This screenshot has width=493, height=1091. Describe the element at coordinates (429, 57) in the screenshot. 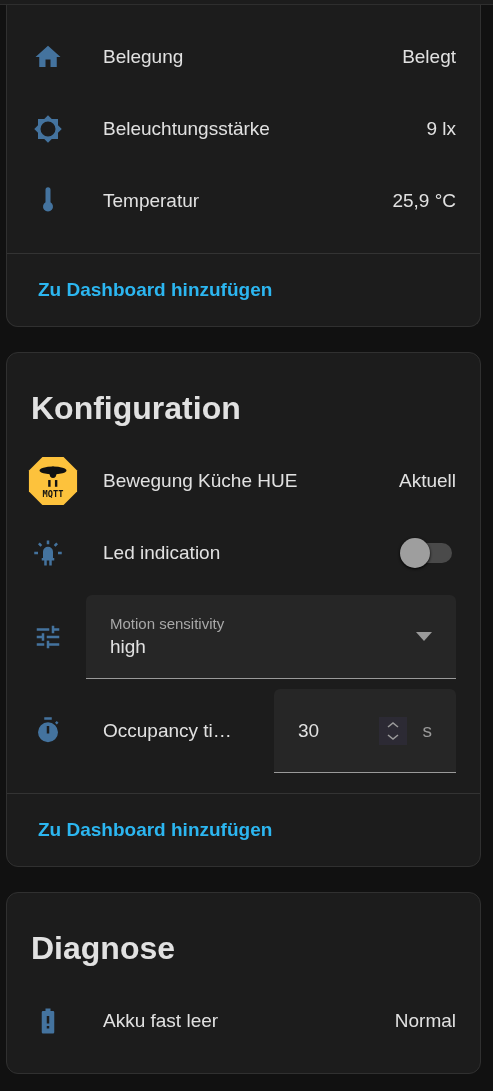

I see `entity-state: Belegt` at that location.